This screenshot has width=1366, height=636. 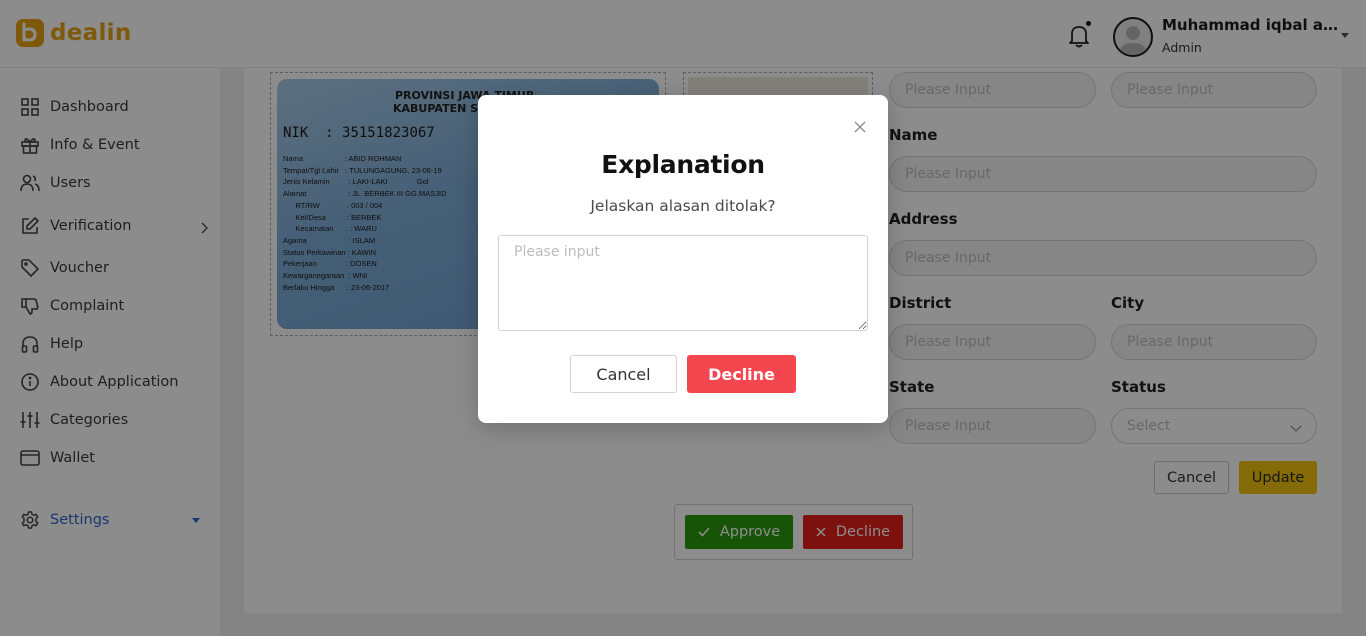 I want to click on close-icon, so click(x=860, y=126).